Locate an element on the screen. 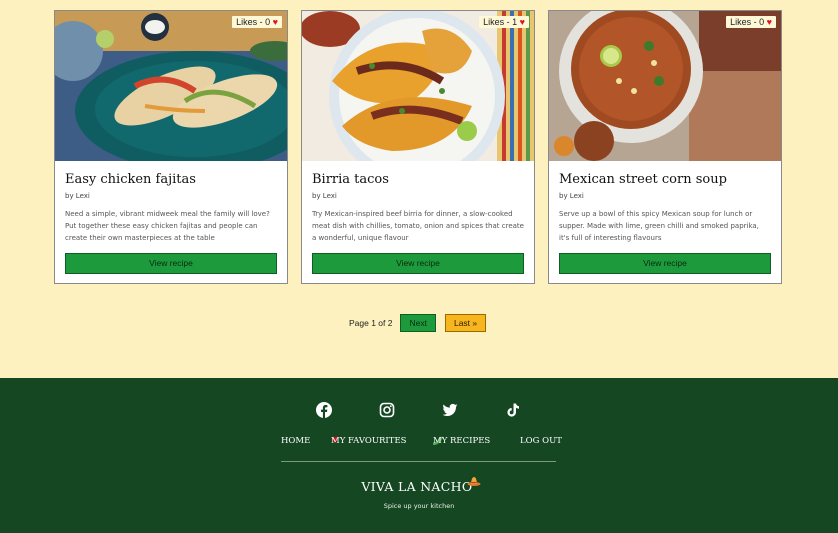 Image resolution: width=838 pixels, height=533 pixels. instagram-icon is located at coordinates (388, 411).